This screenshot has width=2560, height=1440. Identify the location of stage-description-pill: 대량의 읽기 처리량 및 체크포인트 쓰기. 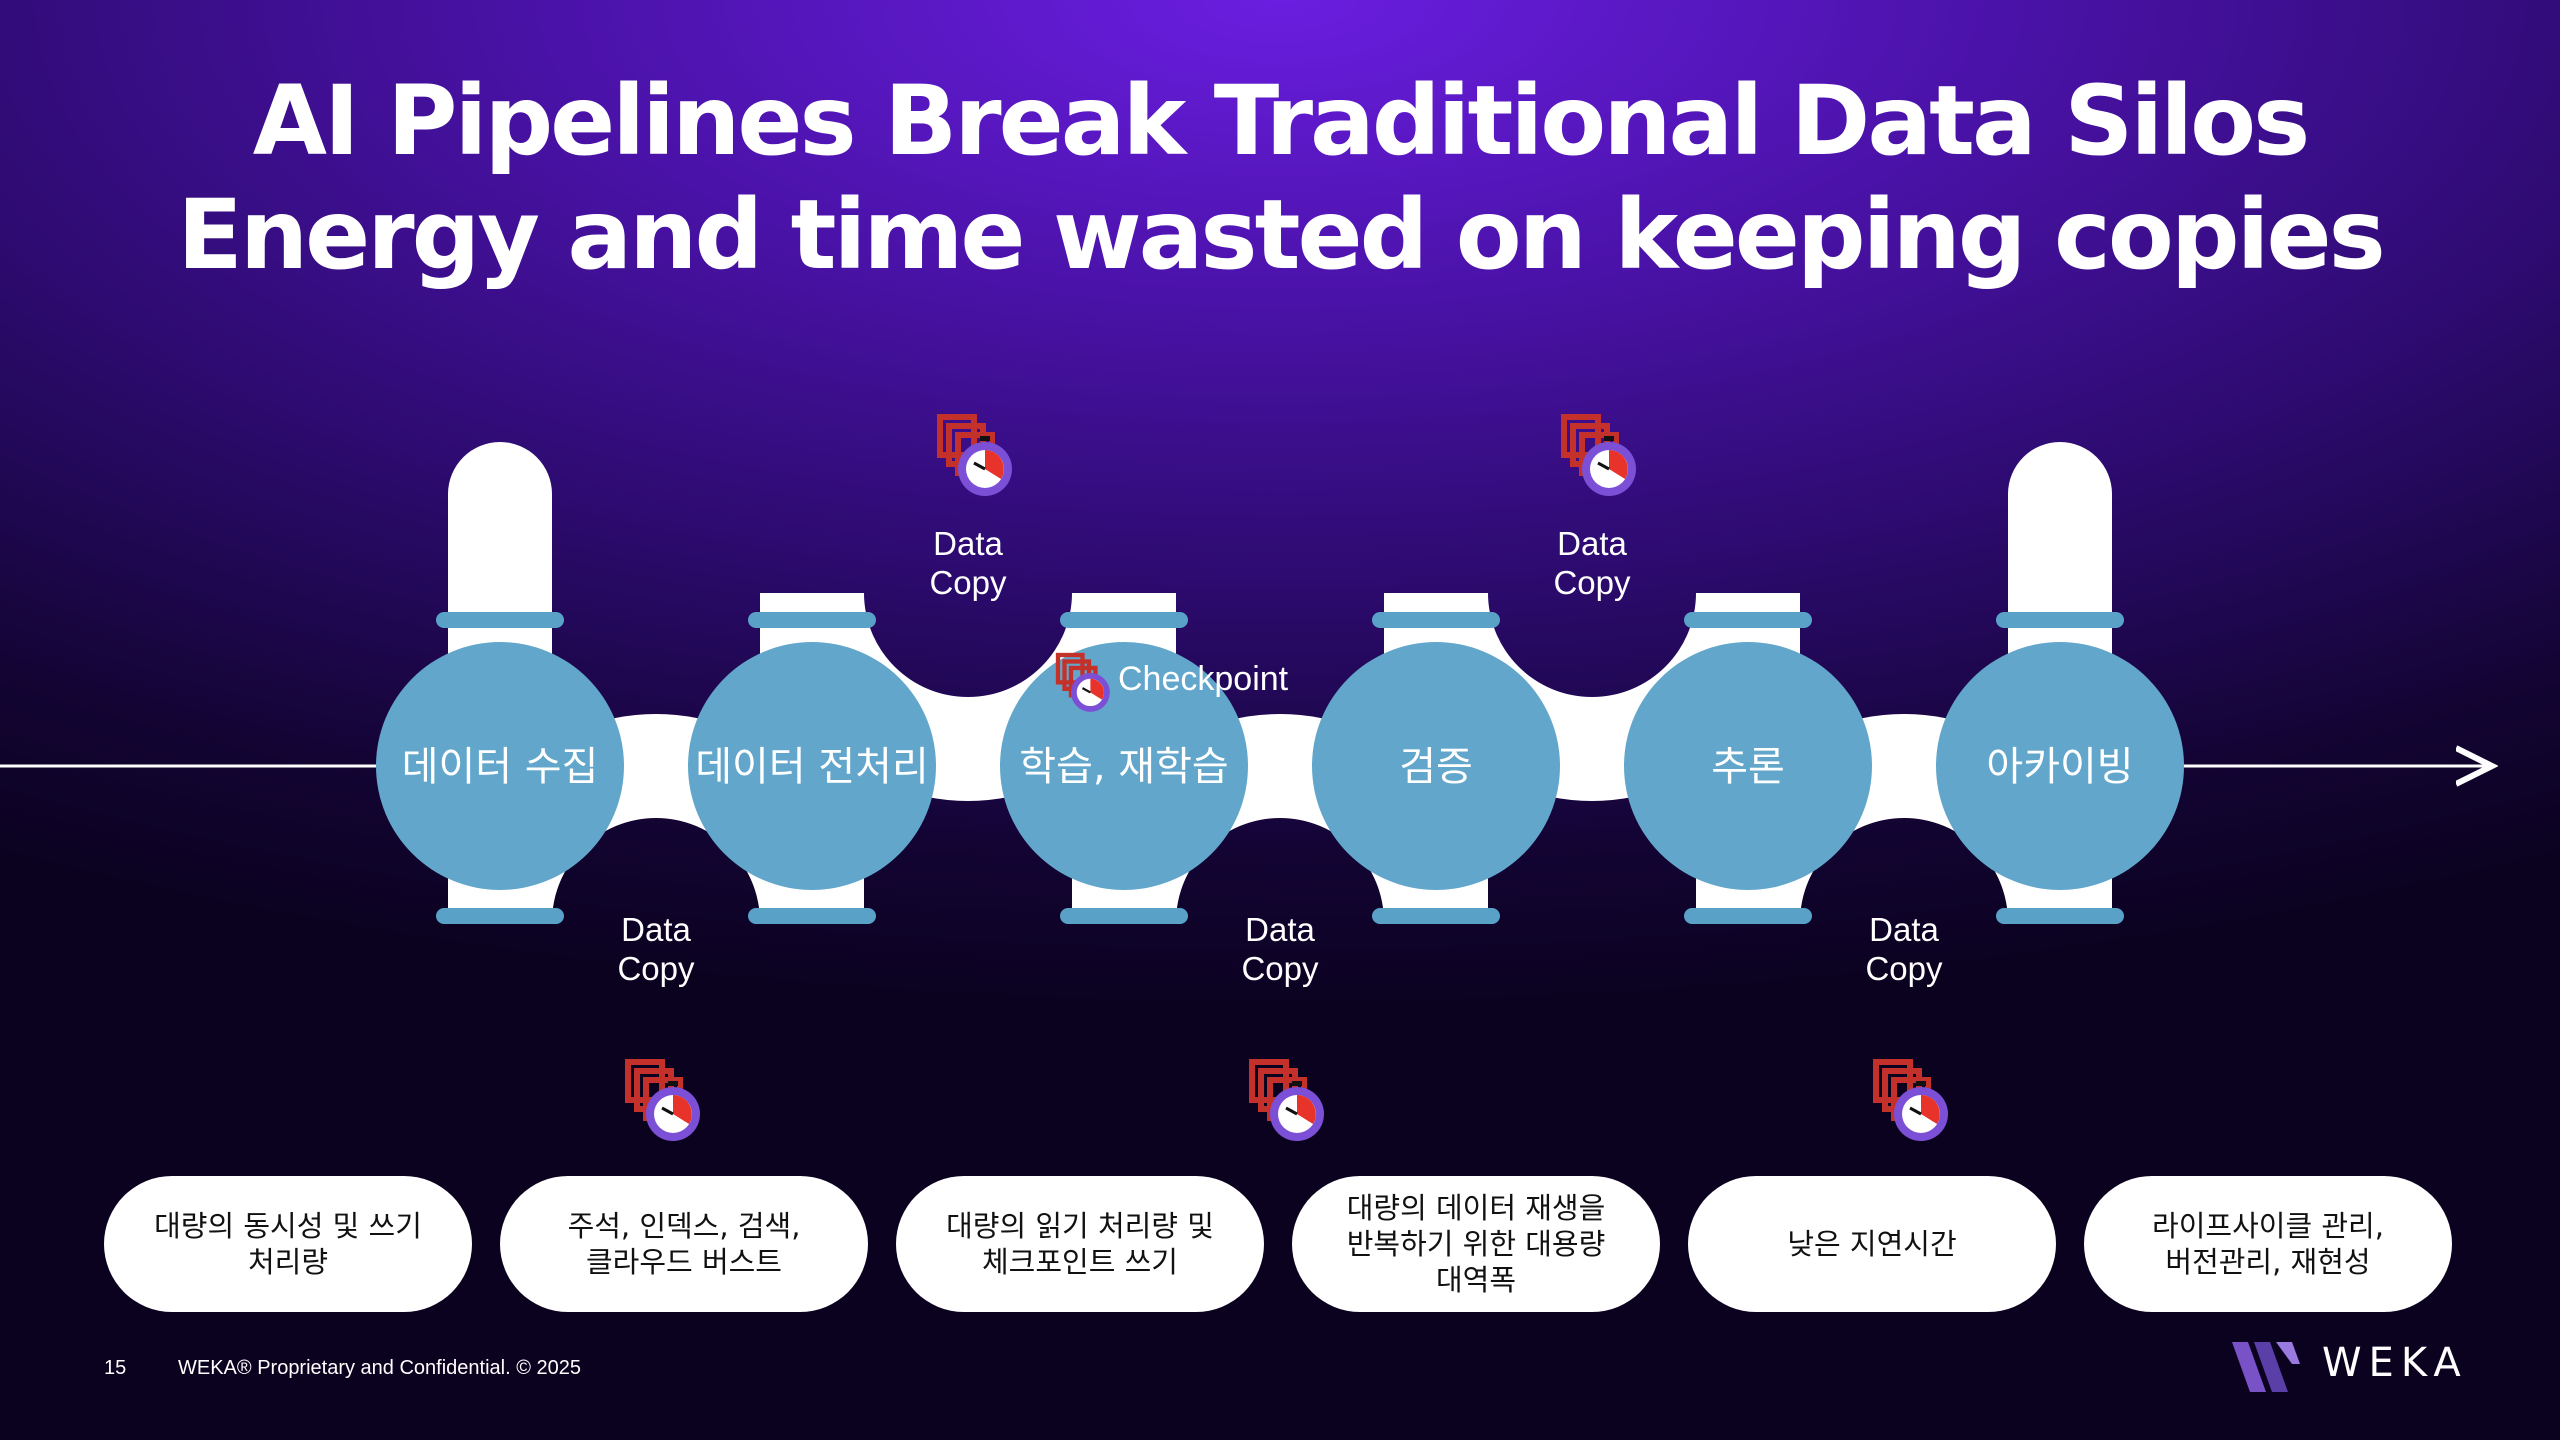
(1080, 1244).